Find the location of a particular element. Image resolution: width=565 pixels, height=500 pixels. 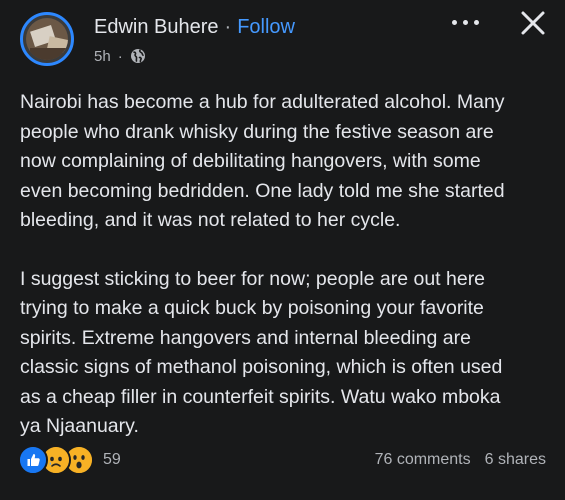

shares-count: 6 shares is located at coordinates (515, 460).